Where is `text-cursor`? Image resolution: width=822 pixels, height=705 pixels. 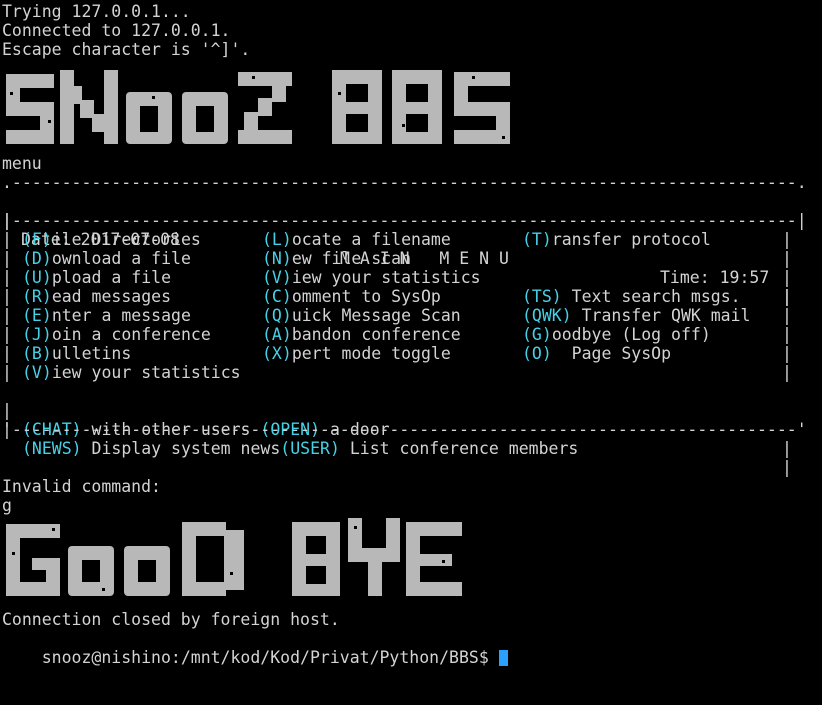
text-cursor is located at coordinates (503, 658).